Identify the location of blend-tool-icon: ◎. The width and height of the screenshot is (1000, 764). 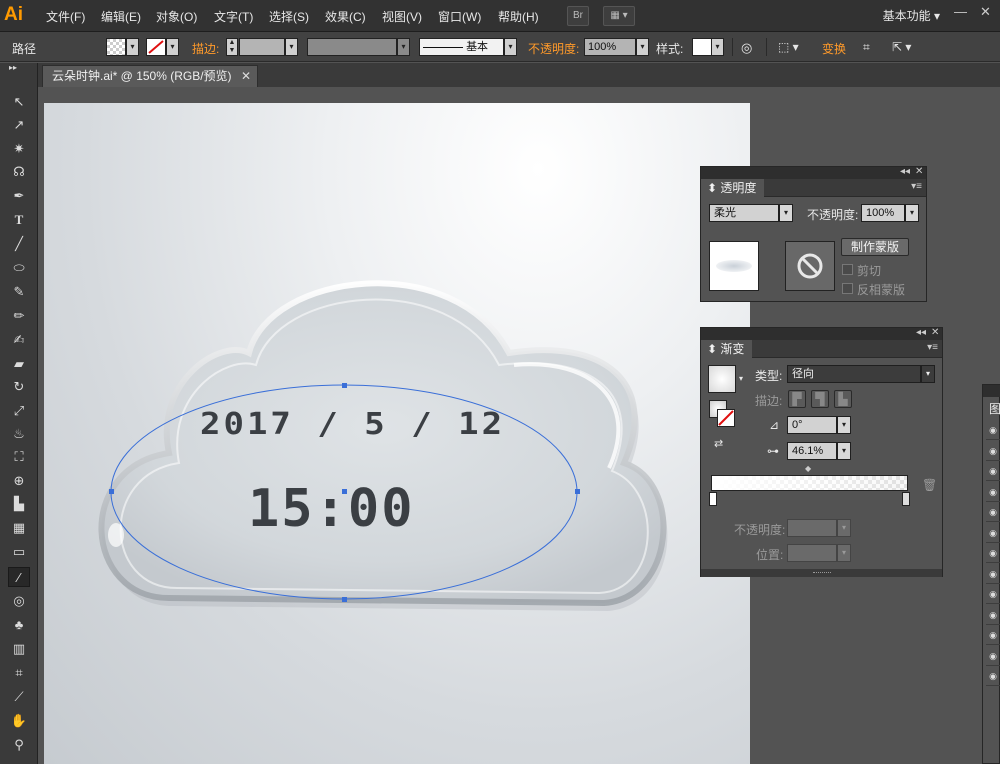
(19, 601).